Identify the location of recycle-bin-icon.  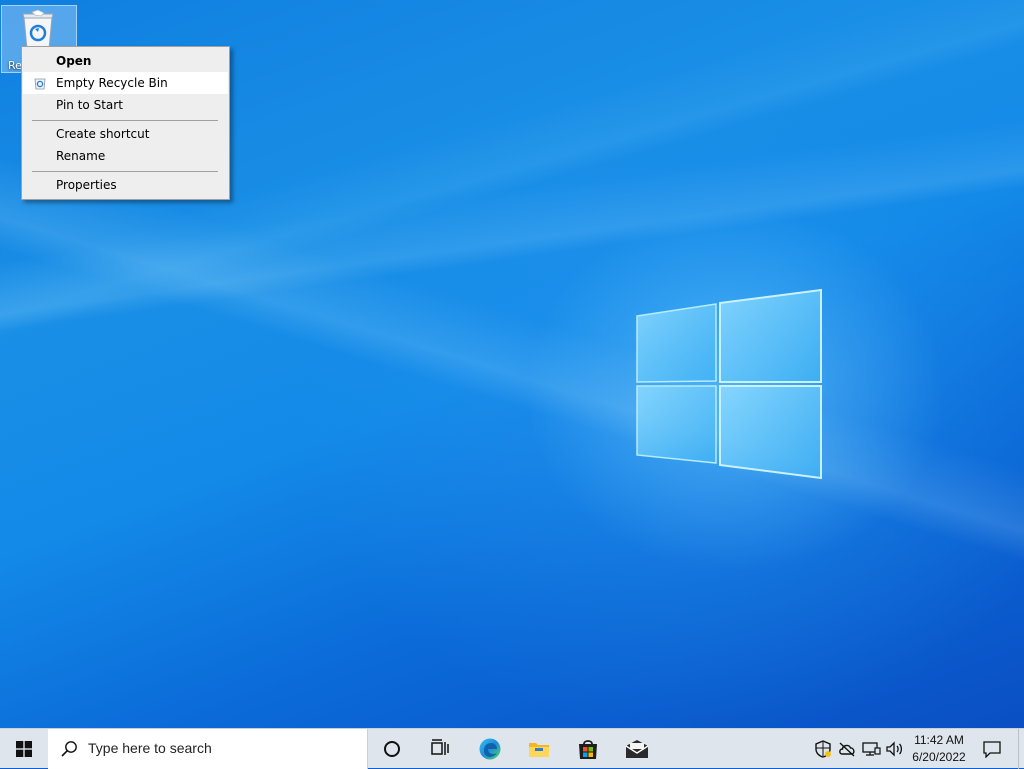
(38, 29).